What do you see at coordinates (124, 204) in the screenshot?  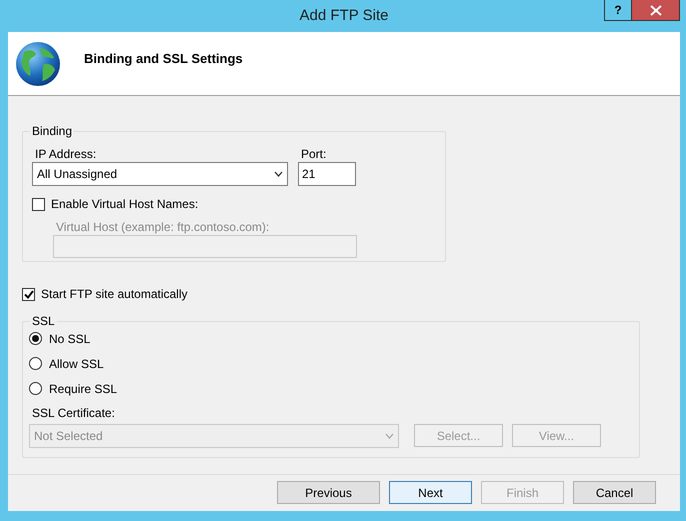 I see `checkbox-label: Enable Virtual Host Names:` at bounding box center [124, 204].